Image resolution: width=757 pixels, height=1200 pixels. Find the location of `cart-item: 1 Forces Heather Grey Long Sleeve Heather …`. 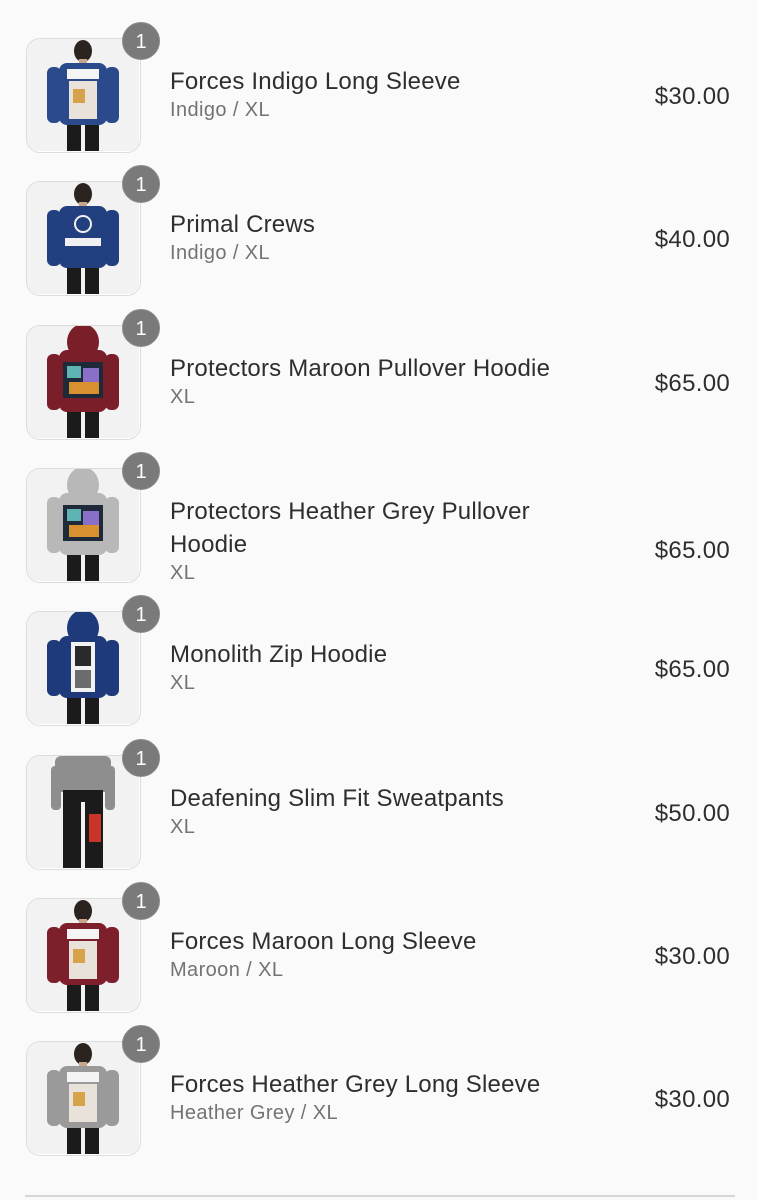

cart-item: 1 Forces Heather Grey Long Sleeve Heather … is located at coordinates (378, 1080).